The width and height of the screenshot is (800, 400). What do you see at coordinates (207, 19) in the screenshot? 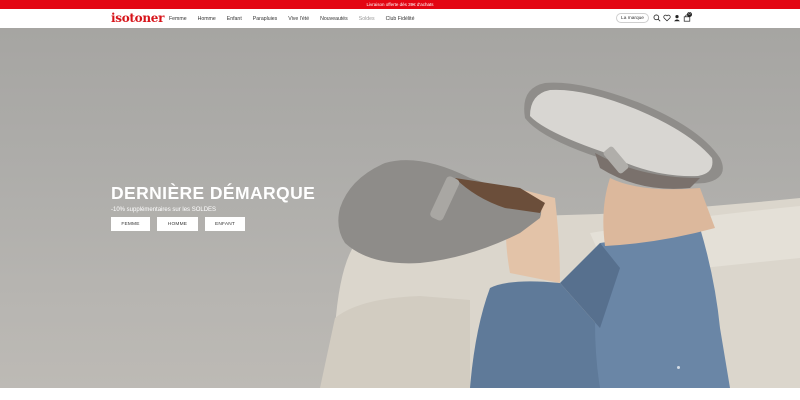
I see `nav-item-homme: Homme` at bounding box center [207, 19].